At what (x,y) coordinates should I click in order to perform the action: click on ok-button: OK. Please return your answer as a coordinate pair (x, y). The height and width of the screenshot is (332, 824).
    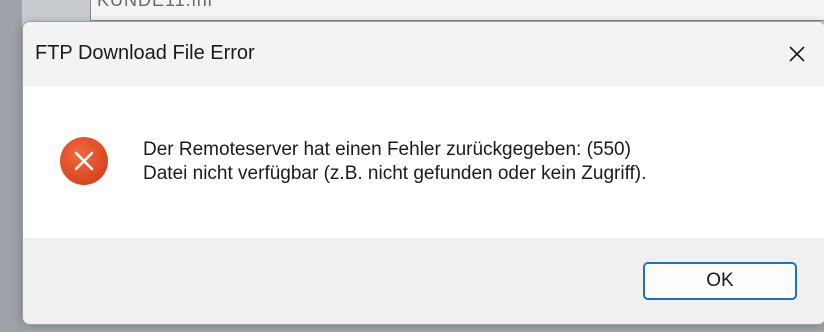
    Looking at the image, I should click on (720, 281).